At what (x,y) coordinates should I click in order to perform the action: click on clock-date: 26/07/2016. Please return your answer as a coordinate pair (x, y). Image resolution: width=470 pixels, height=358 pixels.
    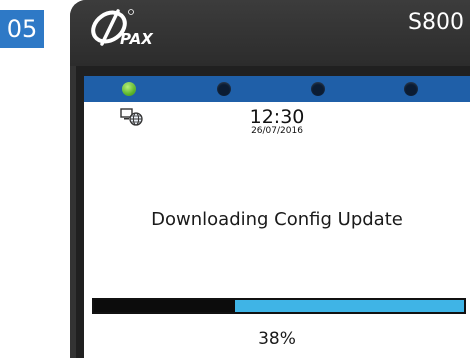
    Looking at the image, I should click on (277, 131).